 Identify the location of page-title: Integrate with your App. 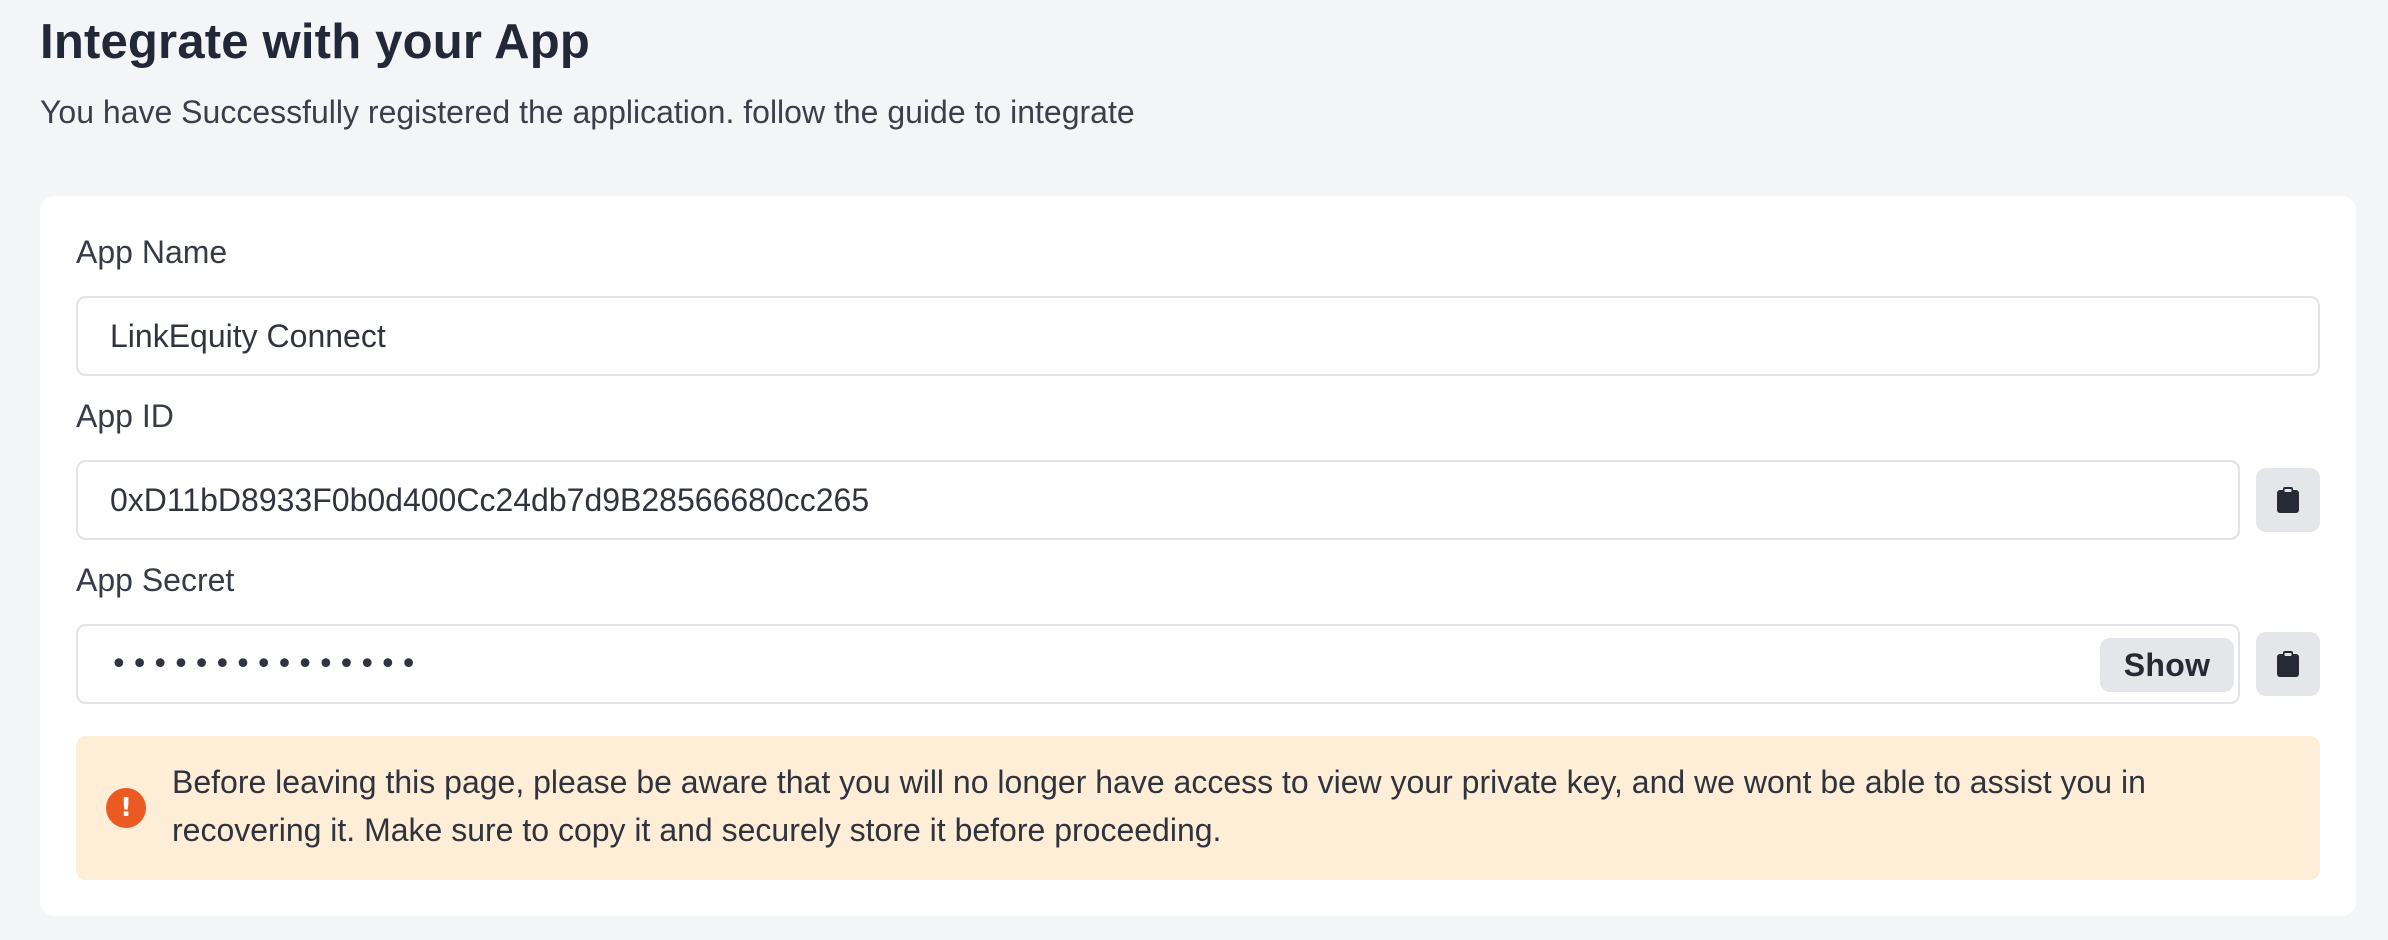
(315, 42).